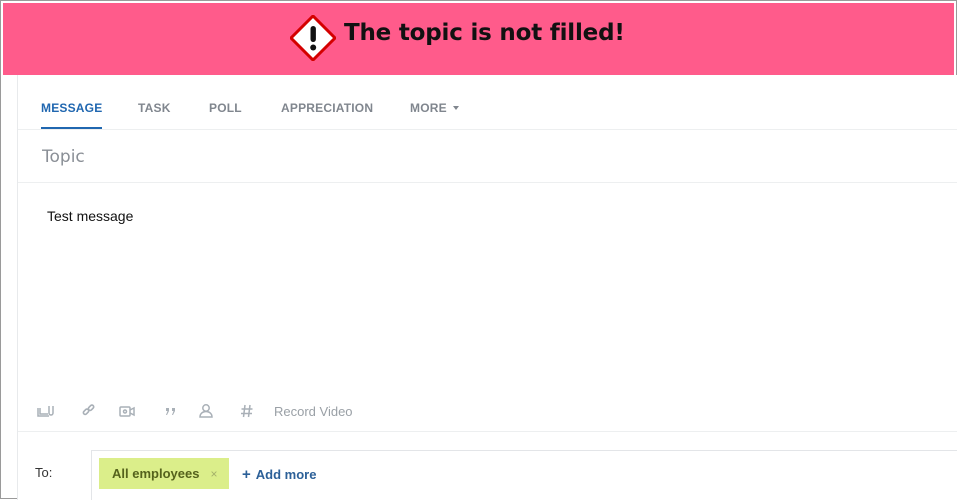 The height and width of the screenshot is (500, 957). I want to click on tab-task: TASK, so click(154, 108).